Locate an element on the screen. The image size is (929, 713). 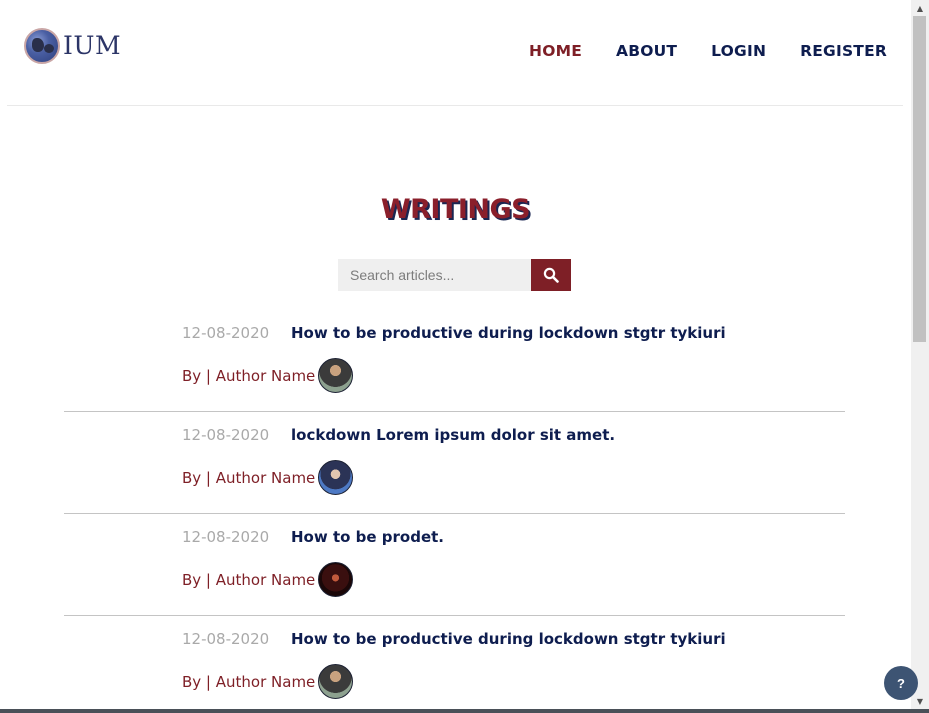
vertical-scrollbar: ▲ ▼ is located at coordinates (920, 354).